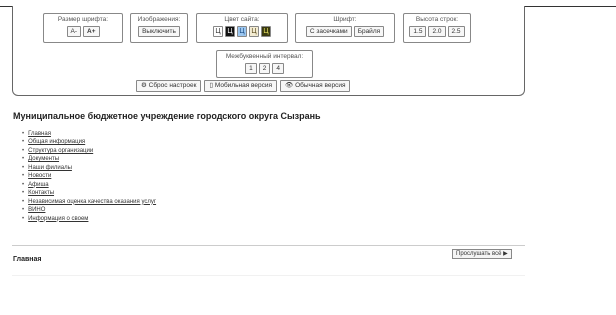 The height and width of the screenshot is (315, 616). What do you see at coordinates (218, 31) in the screenshot?
I see `color-white-button: Ц` at bounding box center [218, 31].